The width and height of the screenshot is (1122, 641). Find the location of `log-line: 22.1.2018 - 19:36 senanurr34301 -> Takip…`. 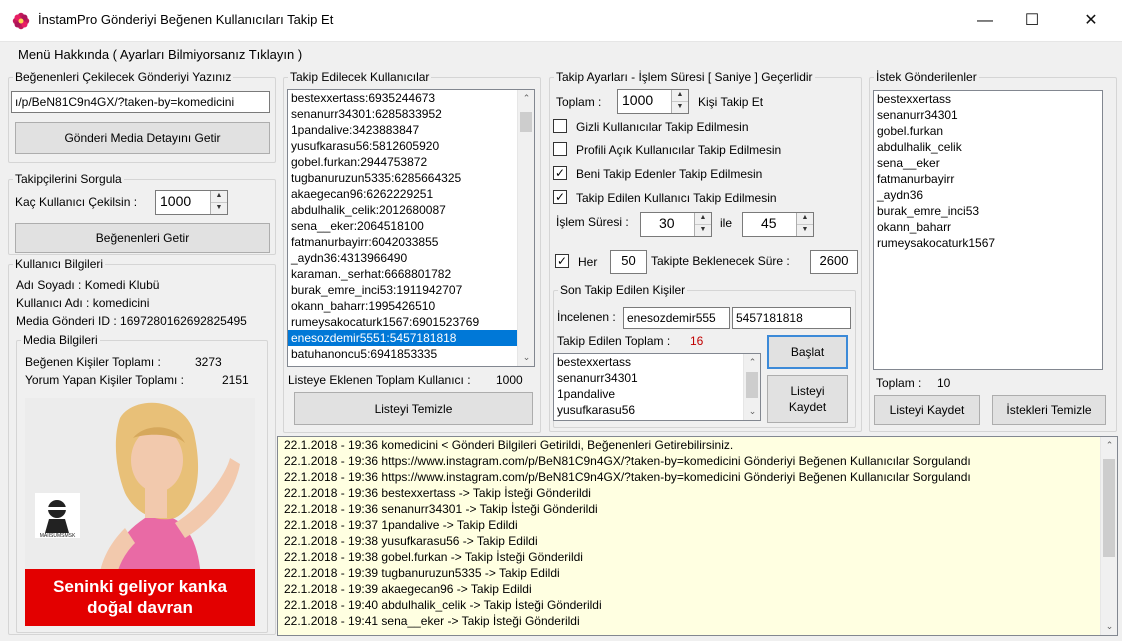

log-line: 22.1.2018 - 19:36 senanurr34301 -> Takip… is located at coordinates (697, 509).